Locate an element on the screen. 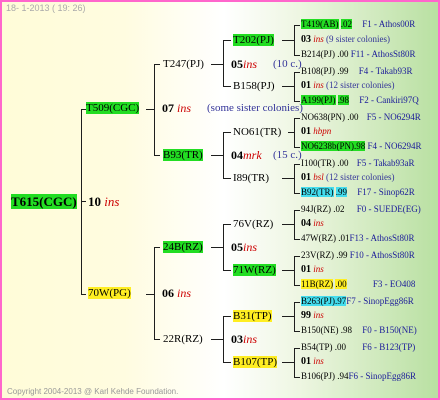 The height and width of the screenshot is (400, 440). gen1-id-1: 70W(PG) is located at coordinates (109, 293).